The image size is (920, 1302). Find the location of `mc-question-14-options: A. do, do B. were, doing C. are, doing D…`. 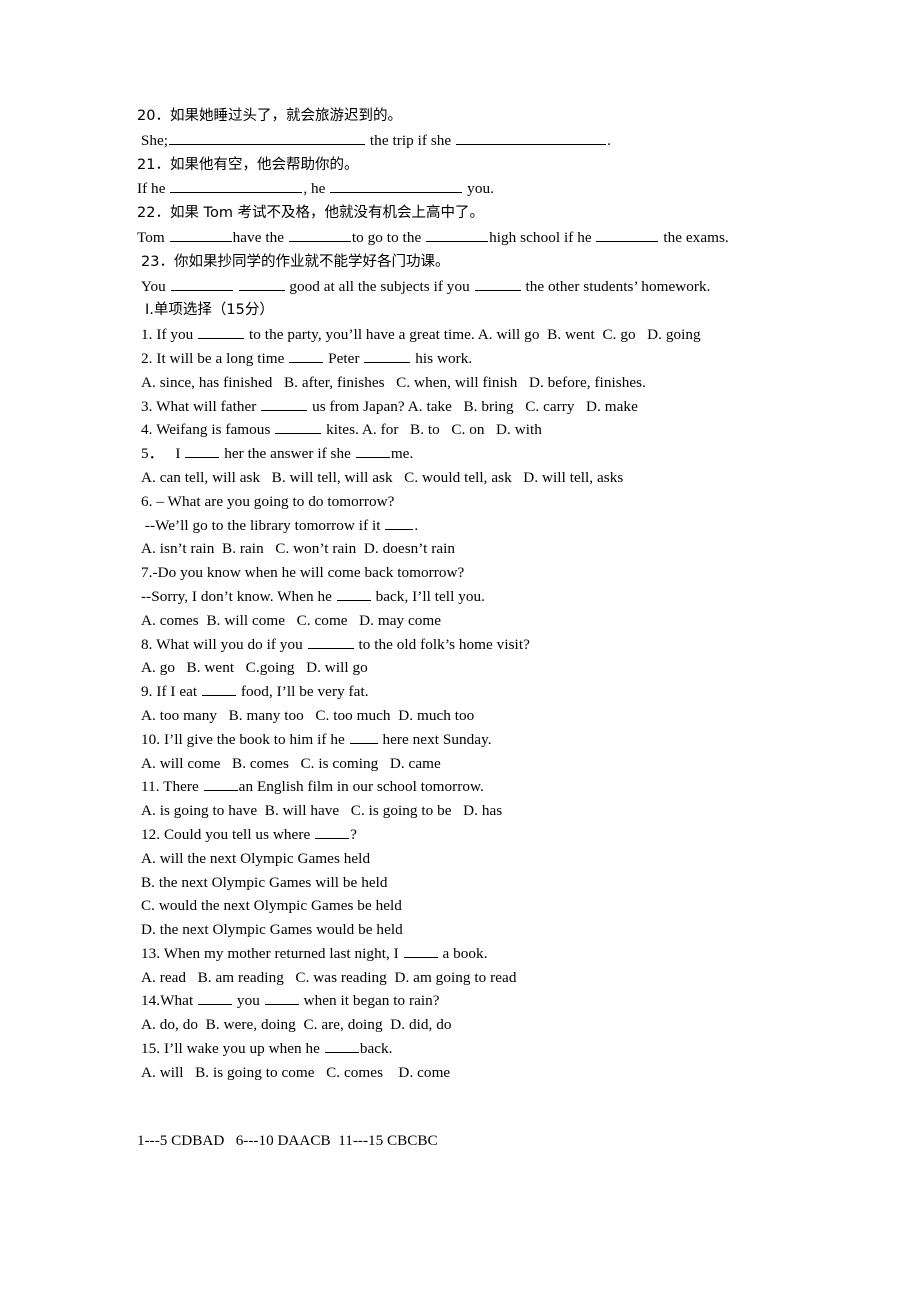

mc-question-14-options: A. do, do B. were, doing C. are, doing D… is located at coordinates (296, 1025).